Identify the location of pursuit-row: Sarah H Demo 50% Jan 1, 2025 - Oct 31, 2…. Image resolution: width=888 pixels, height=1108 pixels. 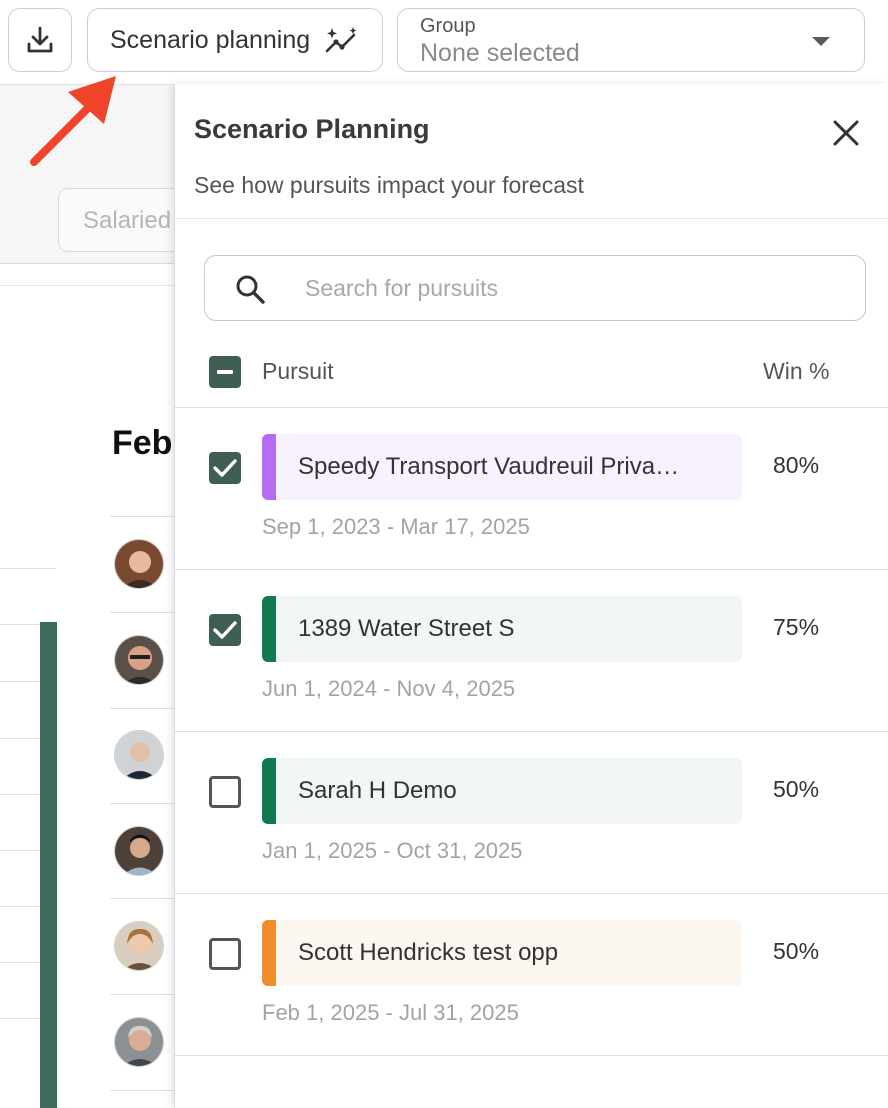
(531, 813).